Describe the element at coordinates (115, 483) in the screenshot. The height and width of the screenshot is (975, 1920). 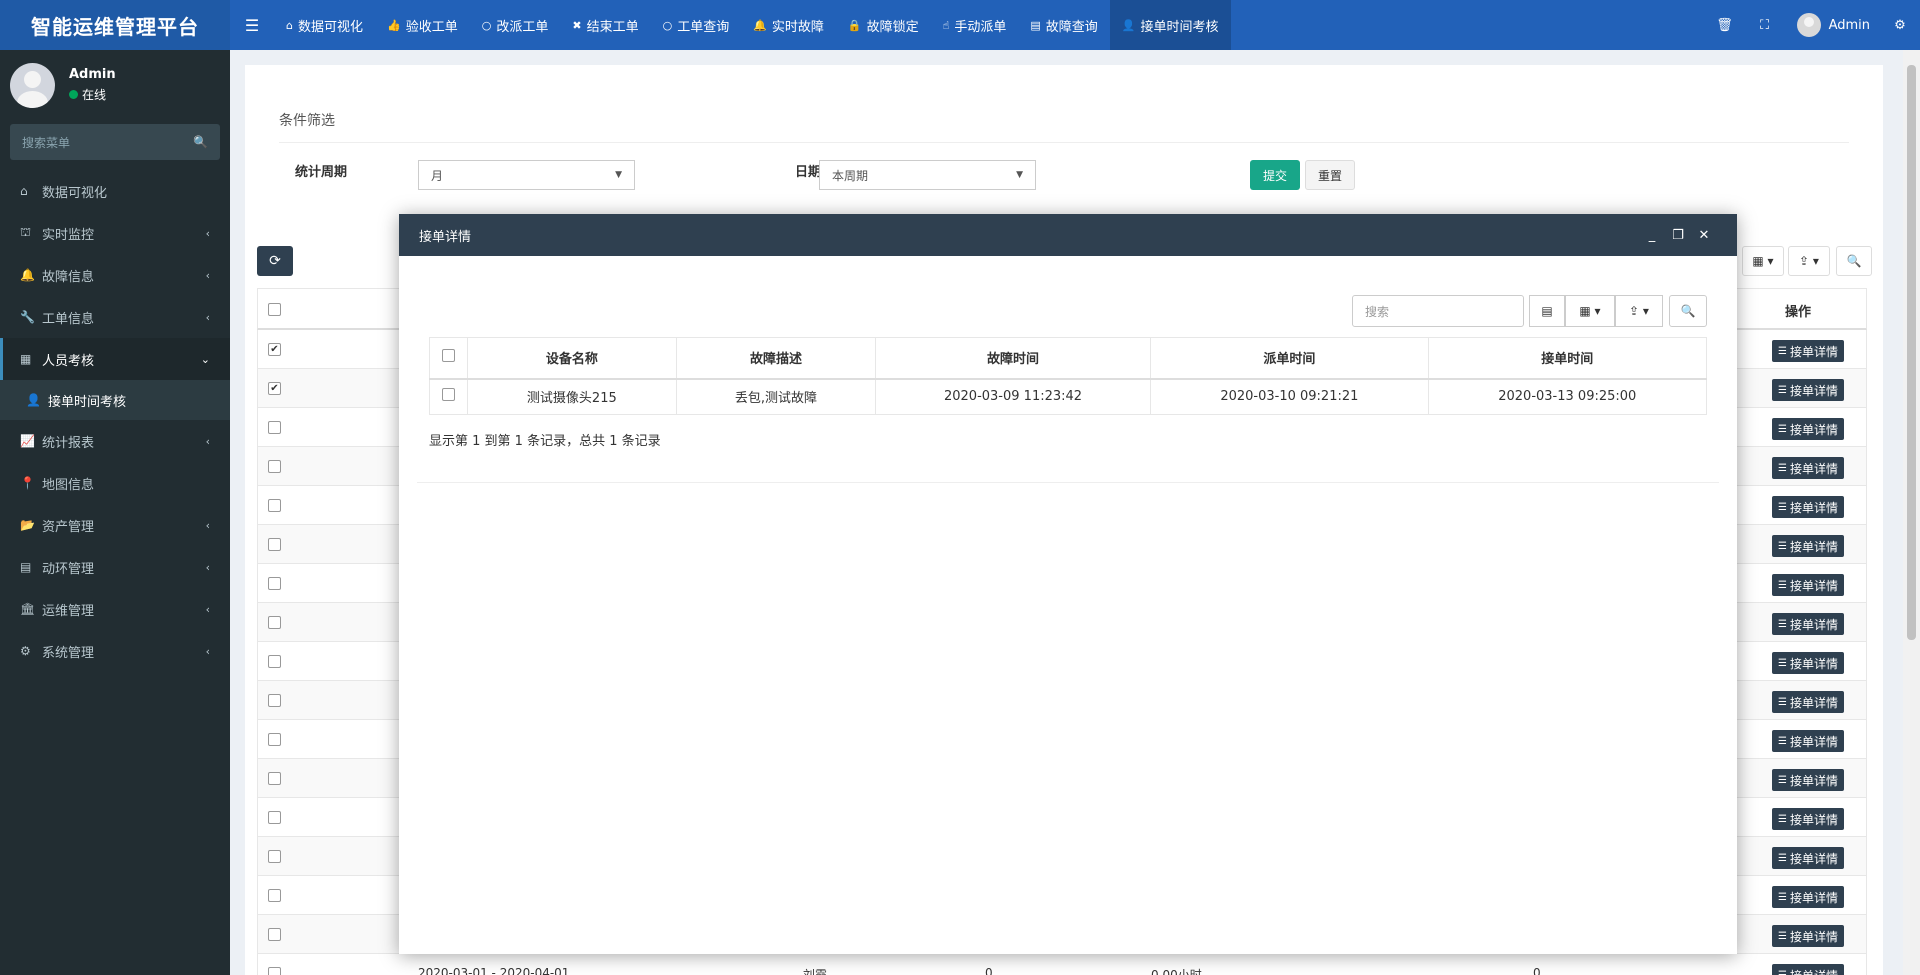
I see `sidebar-item-7: 📍 地图信息` at that location.